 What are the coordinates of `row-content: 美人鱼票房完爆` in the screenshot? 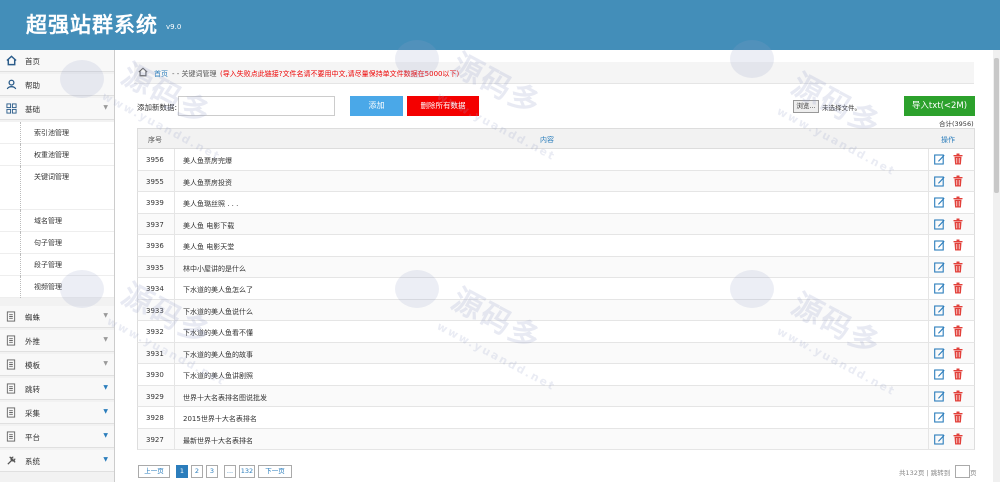 It's located at (207, 161).